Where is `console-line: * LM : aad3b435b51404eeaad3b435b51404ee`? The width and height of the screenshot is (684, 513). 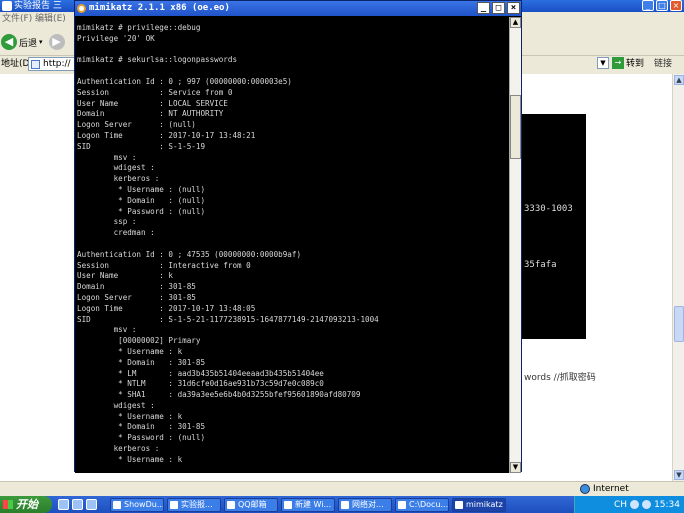 console-line: * LM : aad3b435b51404eeaad3b435b51404ee is located at coordinates (221, 373).